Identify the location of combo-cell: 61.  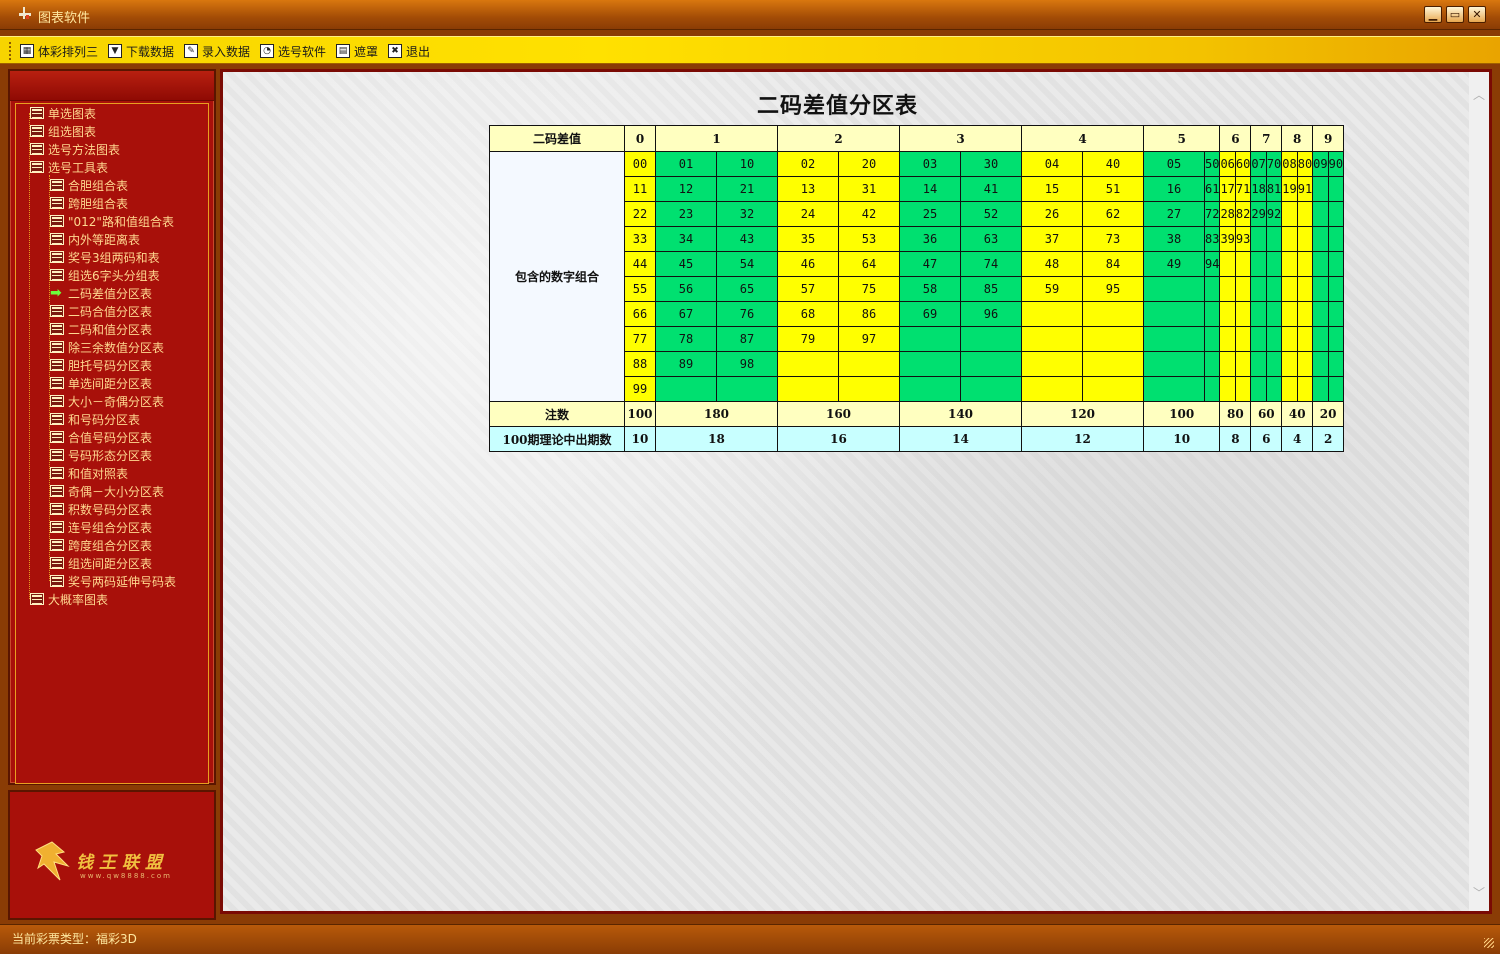
(1212, 189).